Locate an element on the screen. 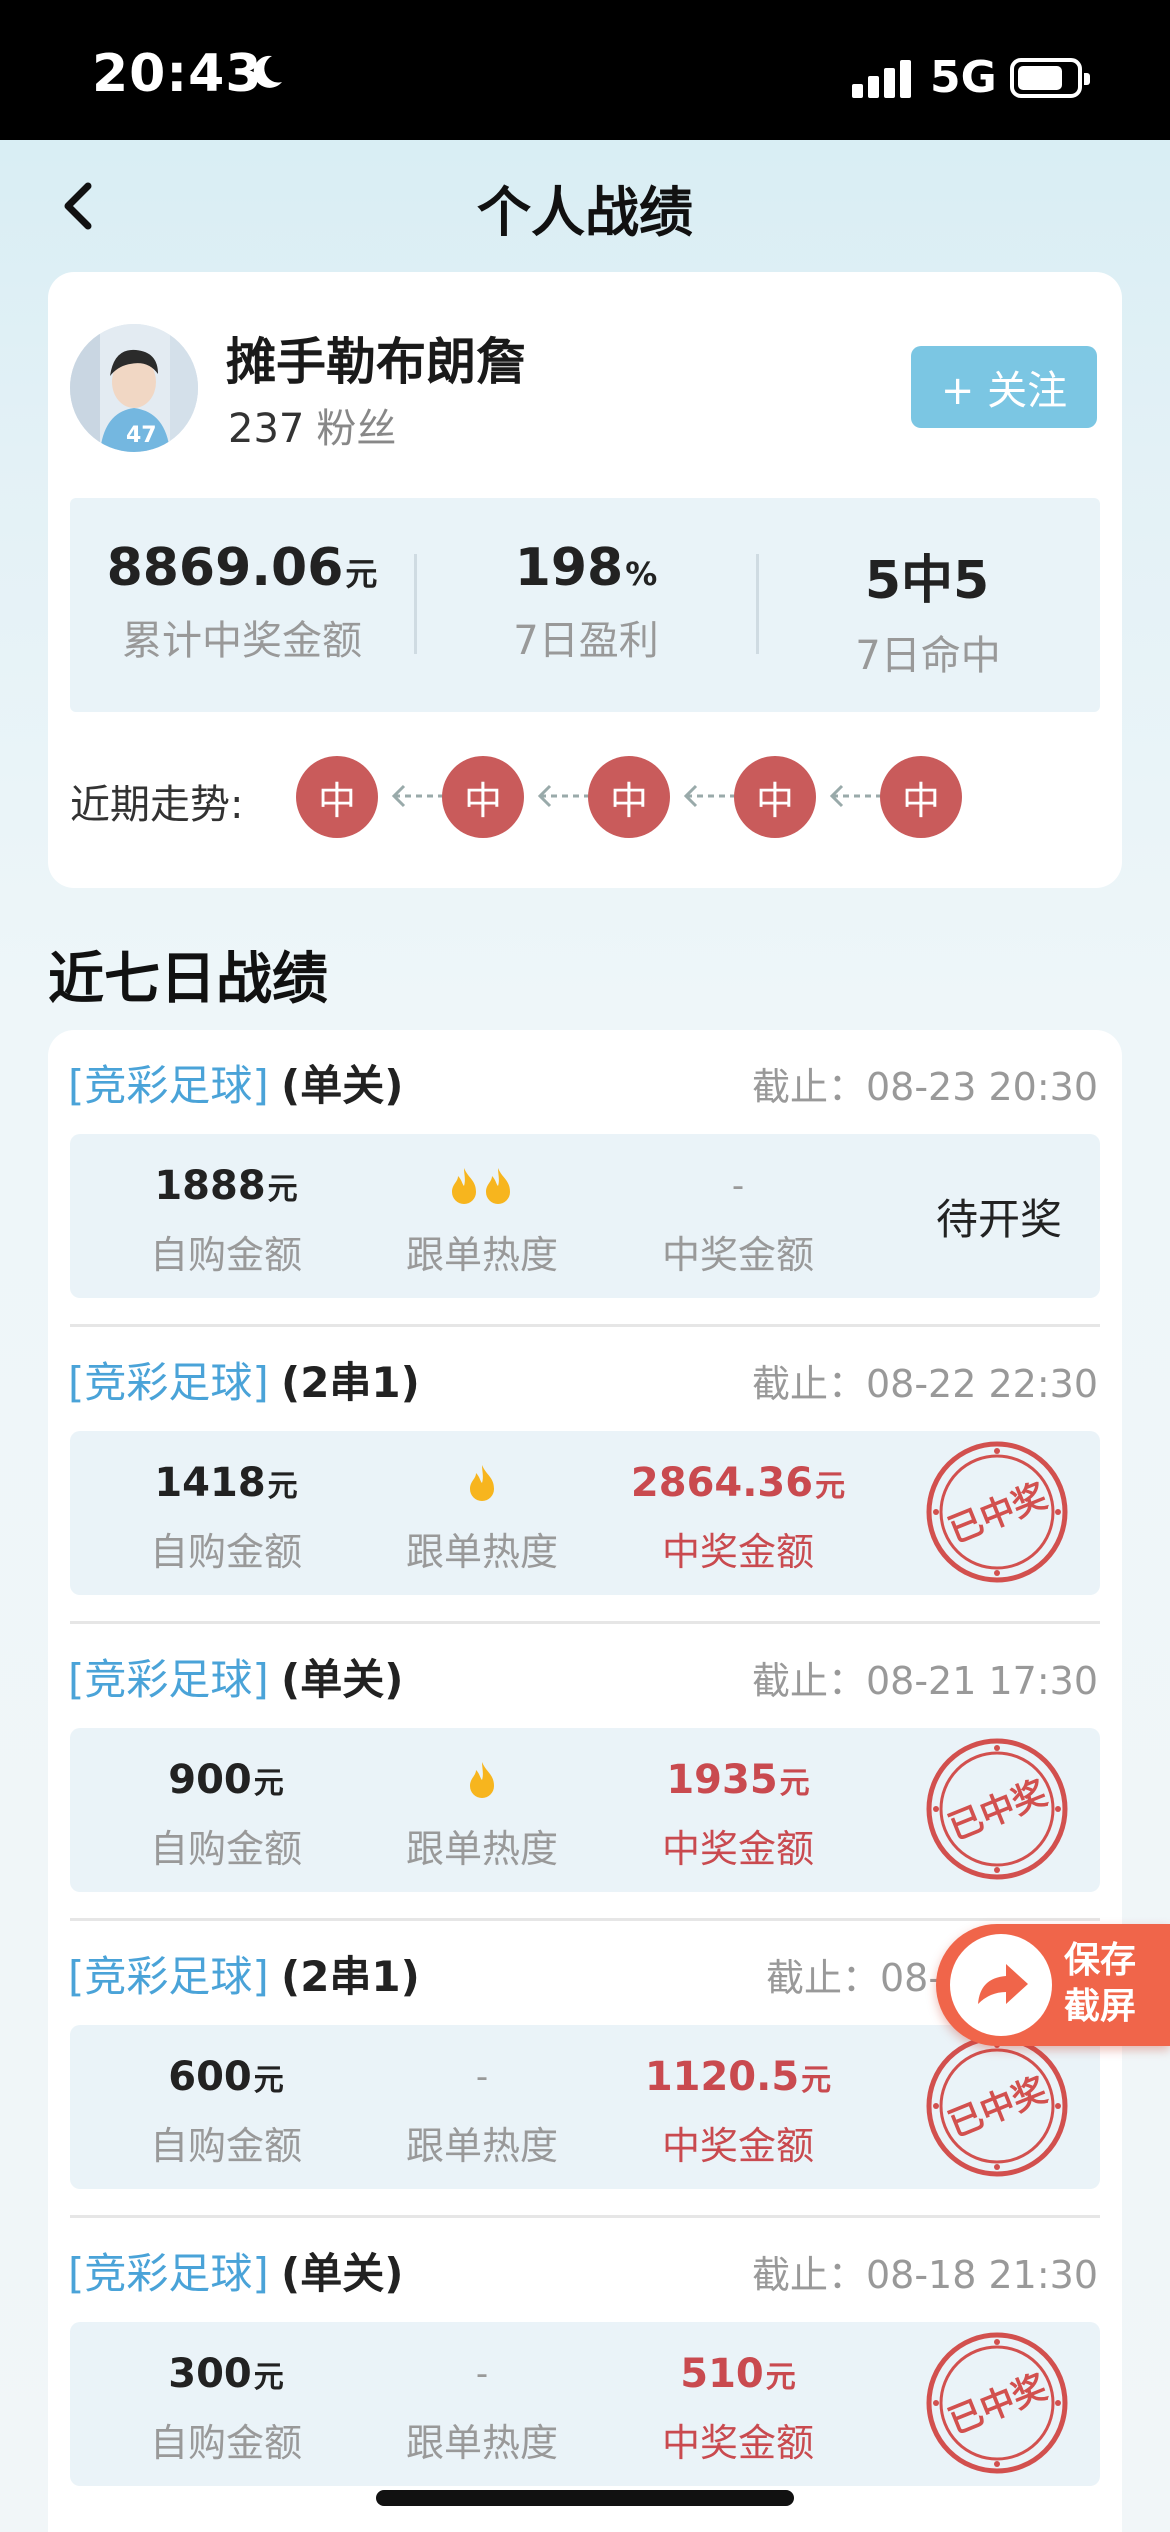 The height and width of the screenshot is (2532, 1170). buy-value: 300 is located at coordinates (210, 2374).